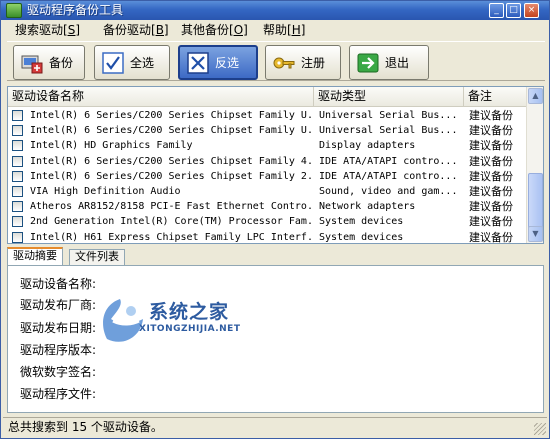  Describe the element at coordinates (58, 394) in the screenshot. I see `detail-files: 驱动程序文件:` at that location.